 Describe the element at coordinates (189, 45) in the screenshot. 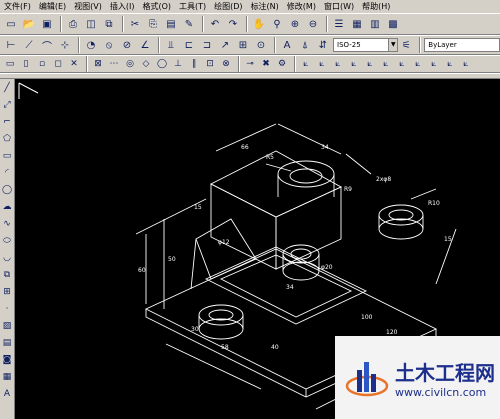

I see `baseline-dim-icon: ⊏` at that location.